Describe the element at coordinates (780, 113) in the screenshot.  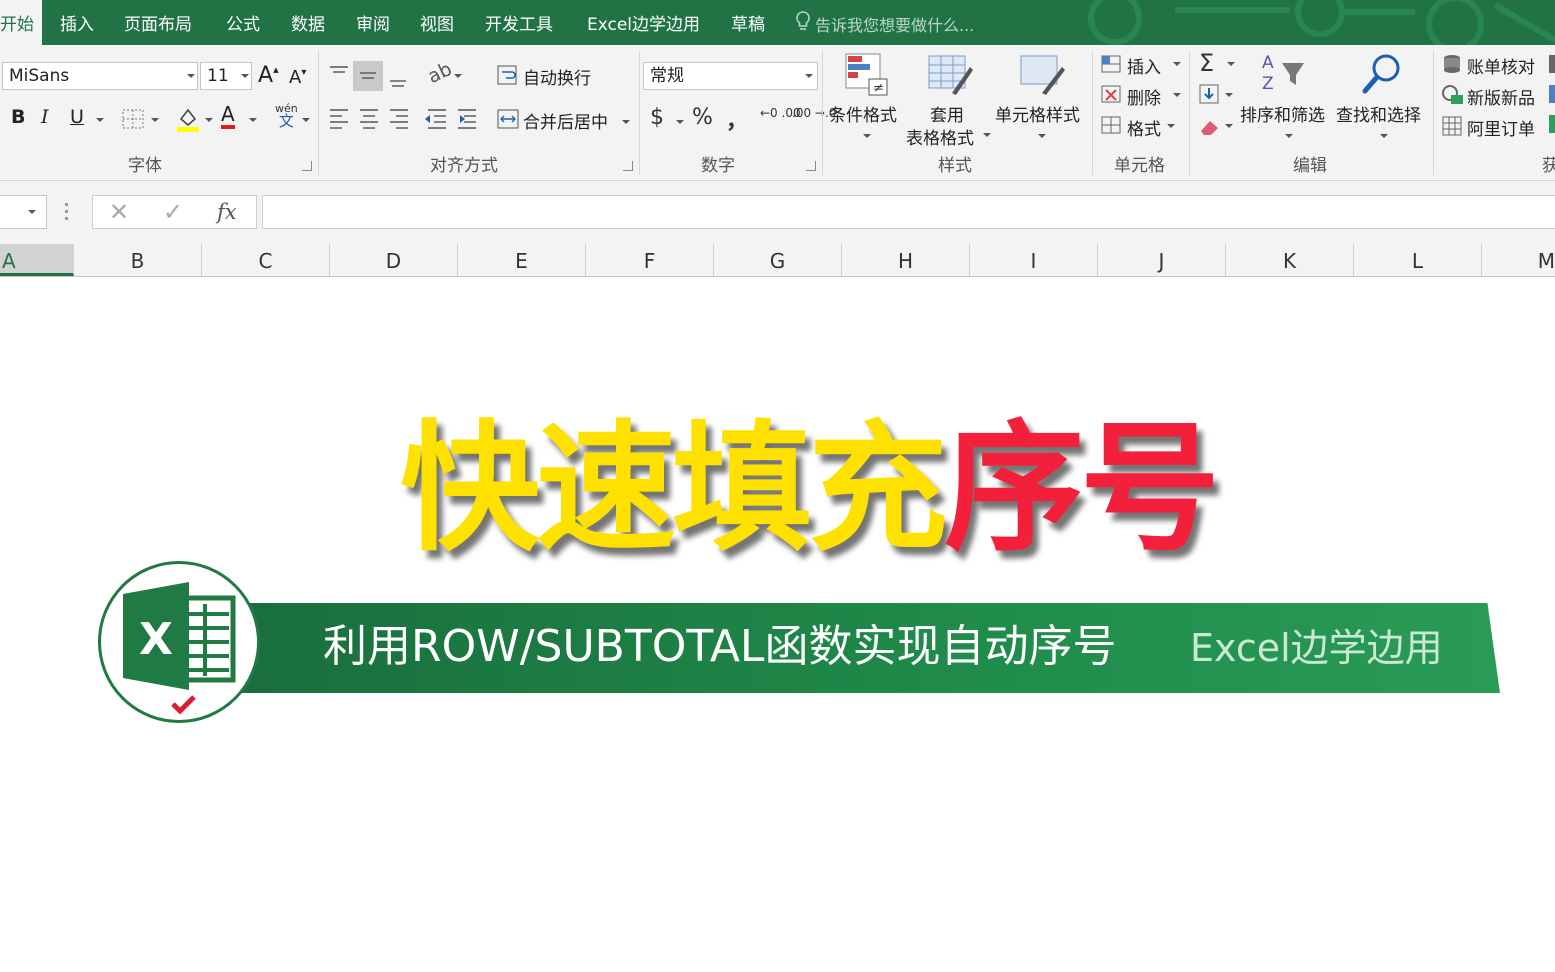
I see `increase-decimal-button: ←0 .00` at that location.